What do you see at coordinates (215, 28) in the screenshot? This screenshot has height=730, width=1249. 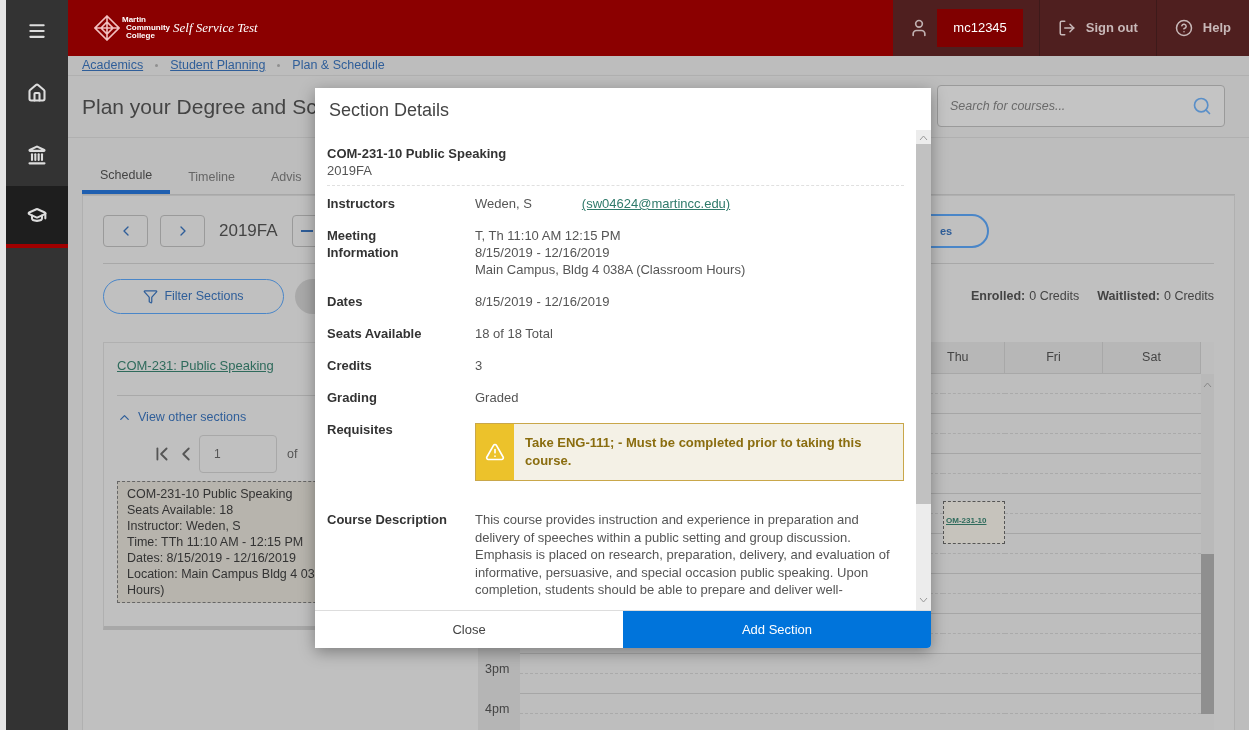 I see `app-name: Self Service Test` at bounding box center [215, 28].